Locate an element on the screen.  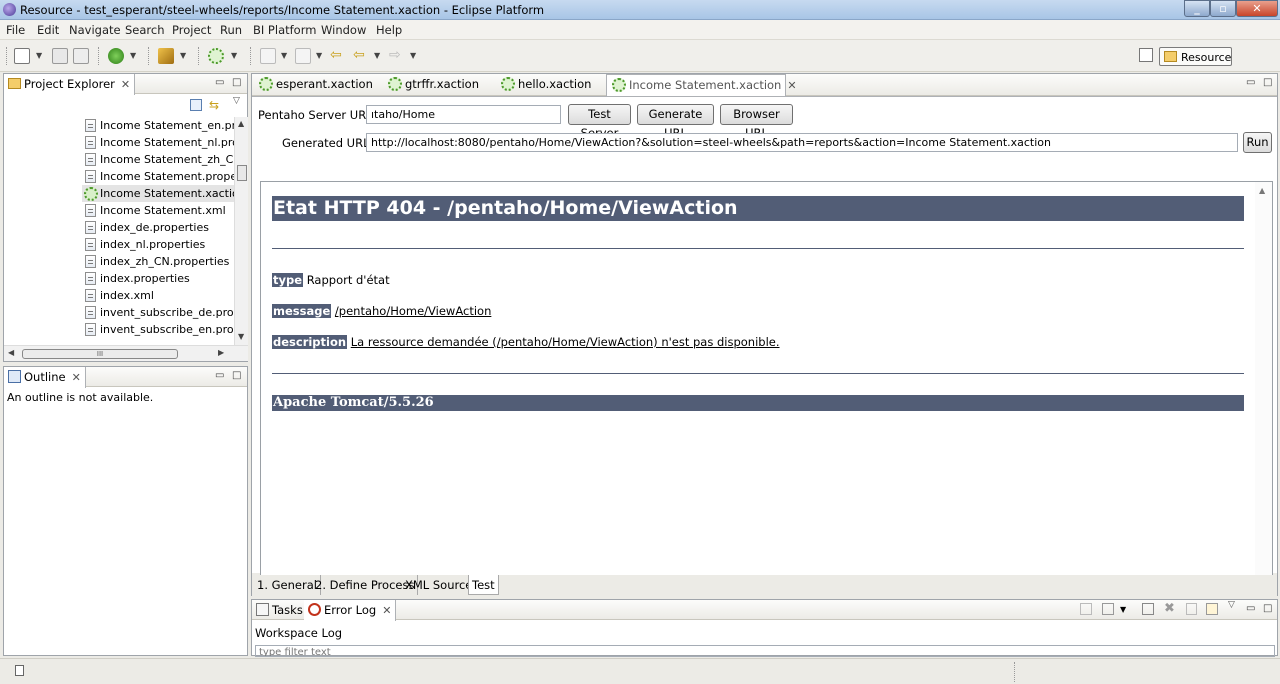
last-edit-icon: ⇦ is located at coordinates (338, 56).